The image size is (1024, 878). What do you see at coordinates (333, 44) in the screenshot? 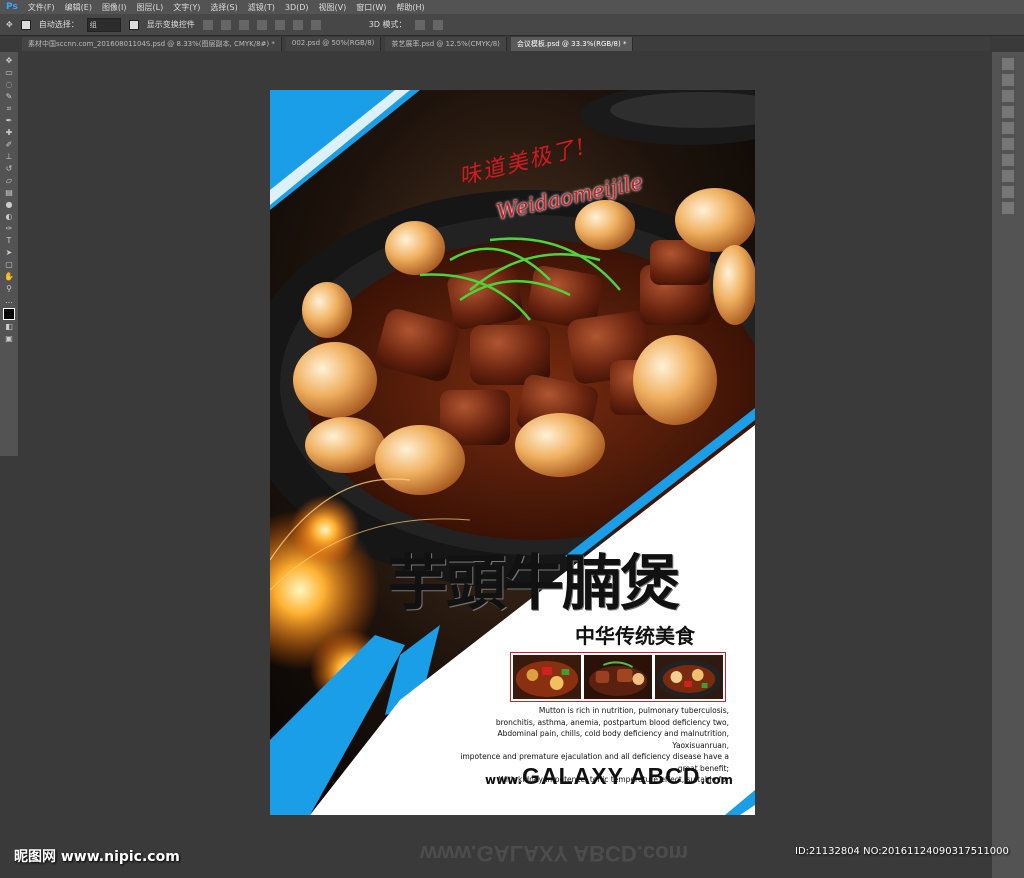
I see `tab-document-2: 002.psd @ 50%(RGB/8)` at bounding box center [333, 44].